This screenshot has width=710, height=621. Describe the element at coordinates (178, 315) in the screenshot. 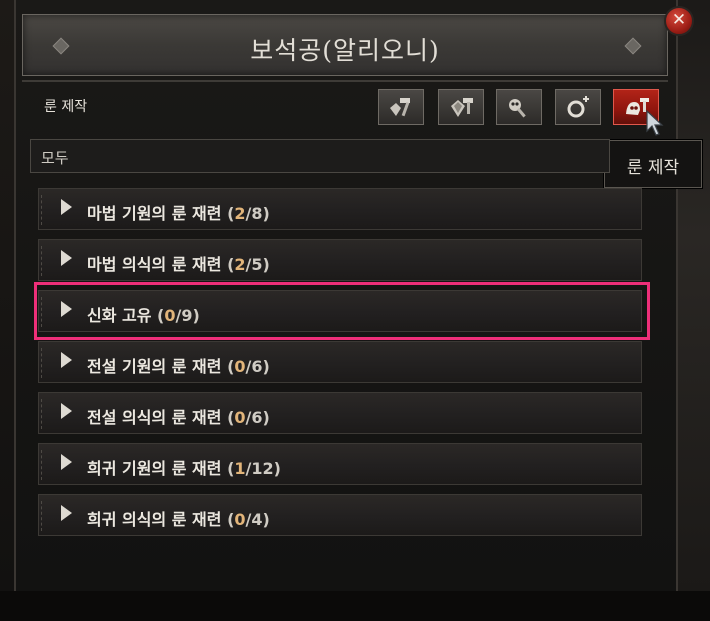

I see `category-count: (0/9)` at that location.